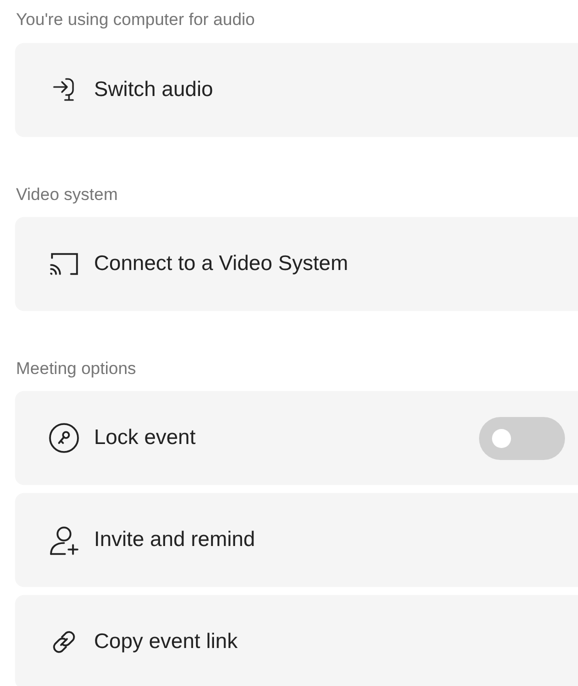  Describe the element at coordinates (64, 264) in the screenshot. I see `cast-icon` at that location.